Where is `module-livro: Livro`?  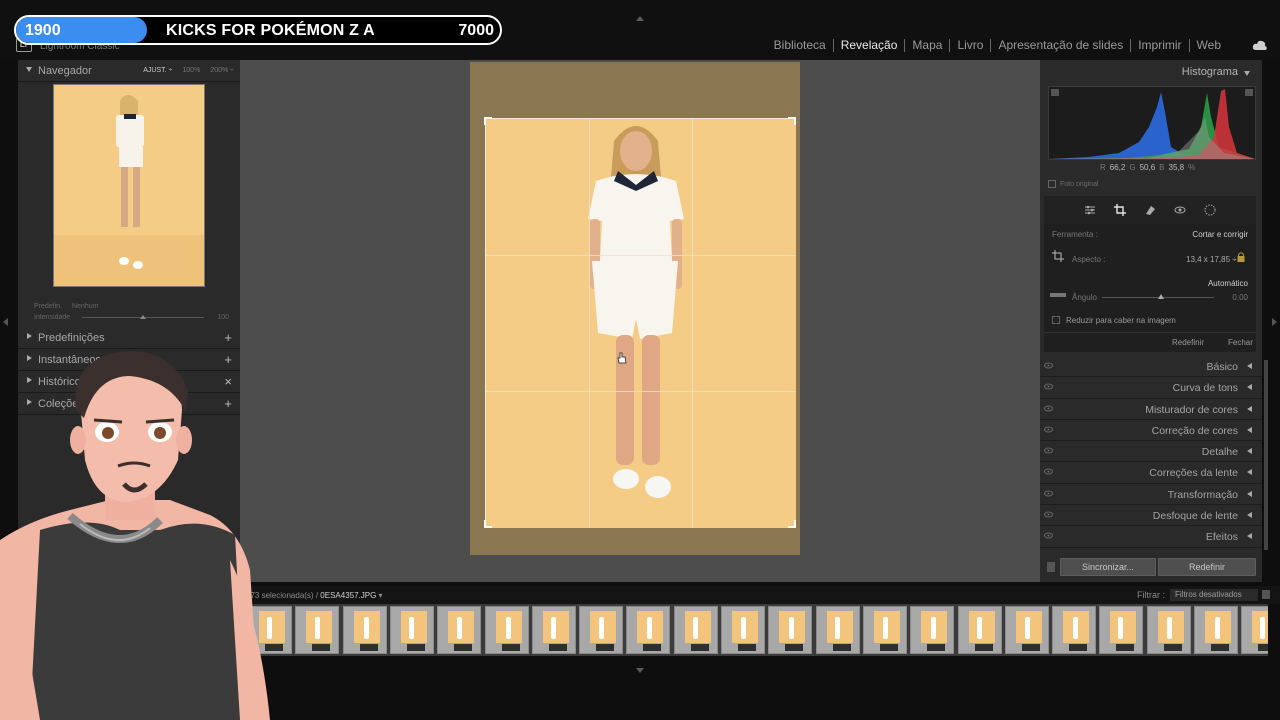
module-livro: Livro is located at coordinates (969, 45).